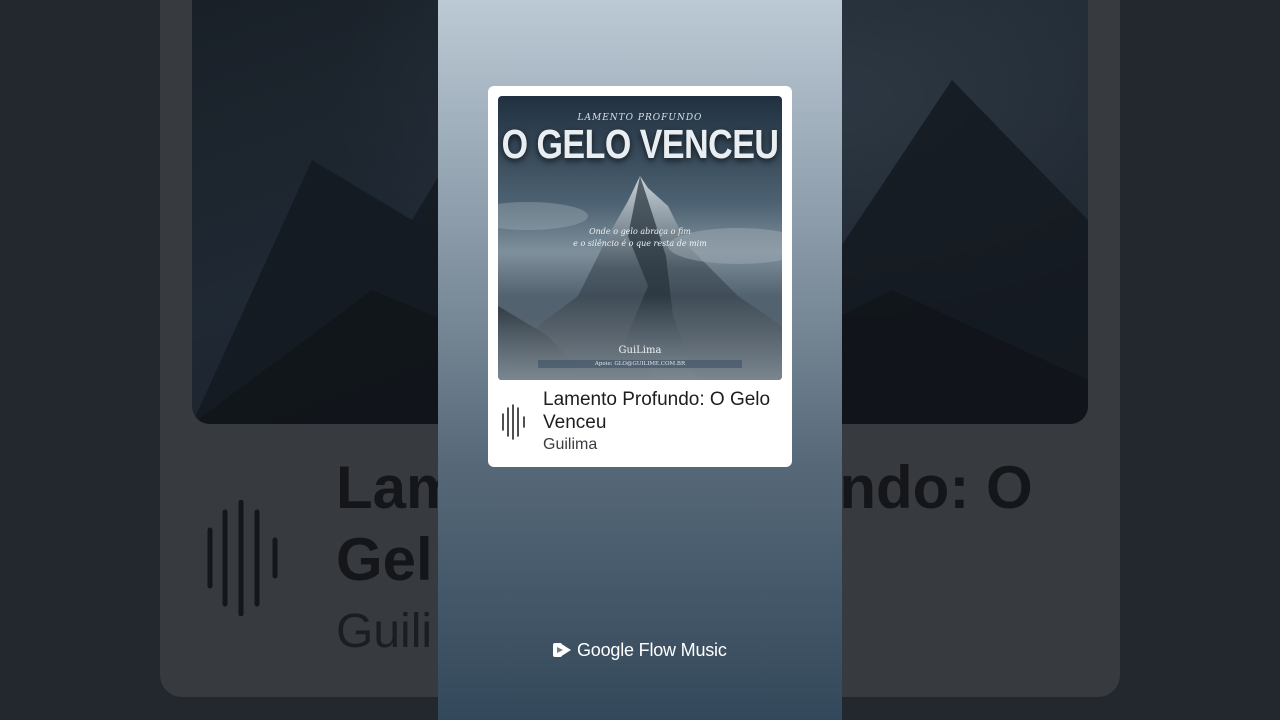 The height and width of the screenshot is (720, 1280). What do you see at coordinates (640, 243) in the screenshot?
I see `cover-subtitle-line: e o silêncio é o que resta de mim` at bounding box center [640, 243].